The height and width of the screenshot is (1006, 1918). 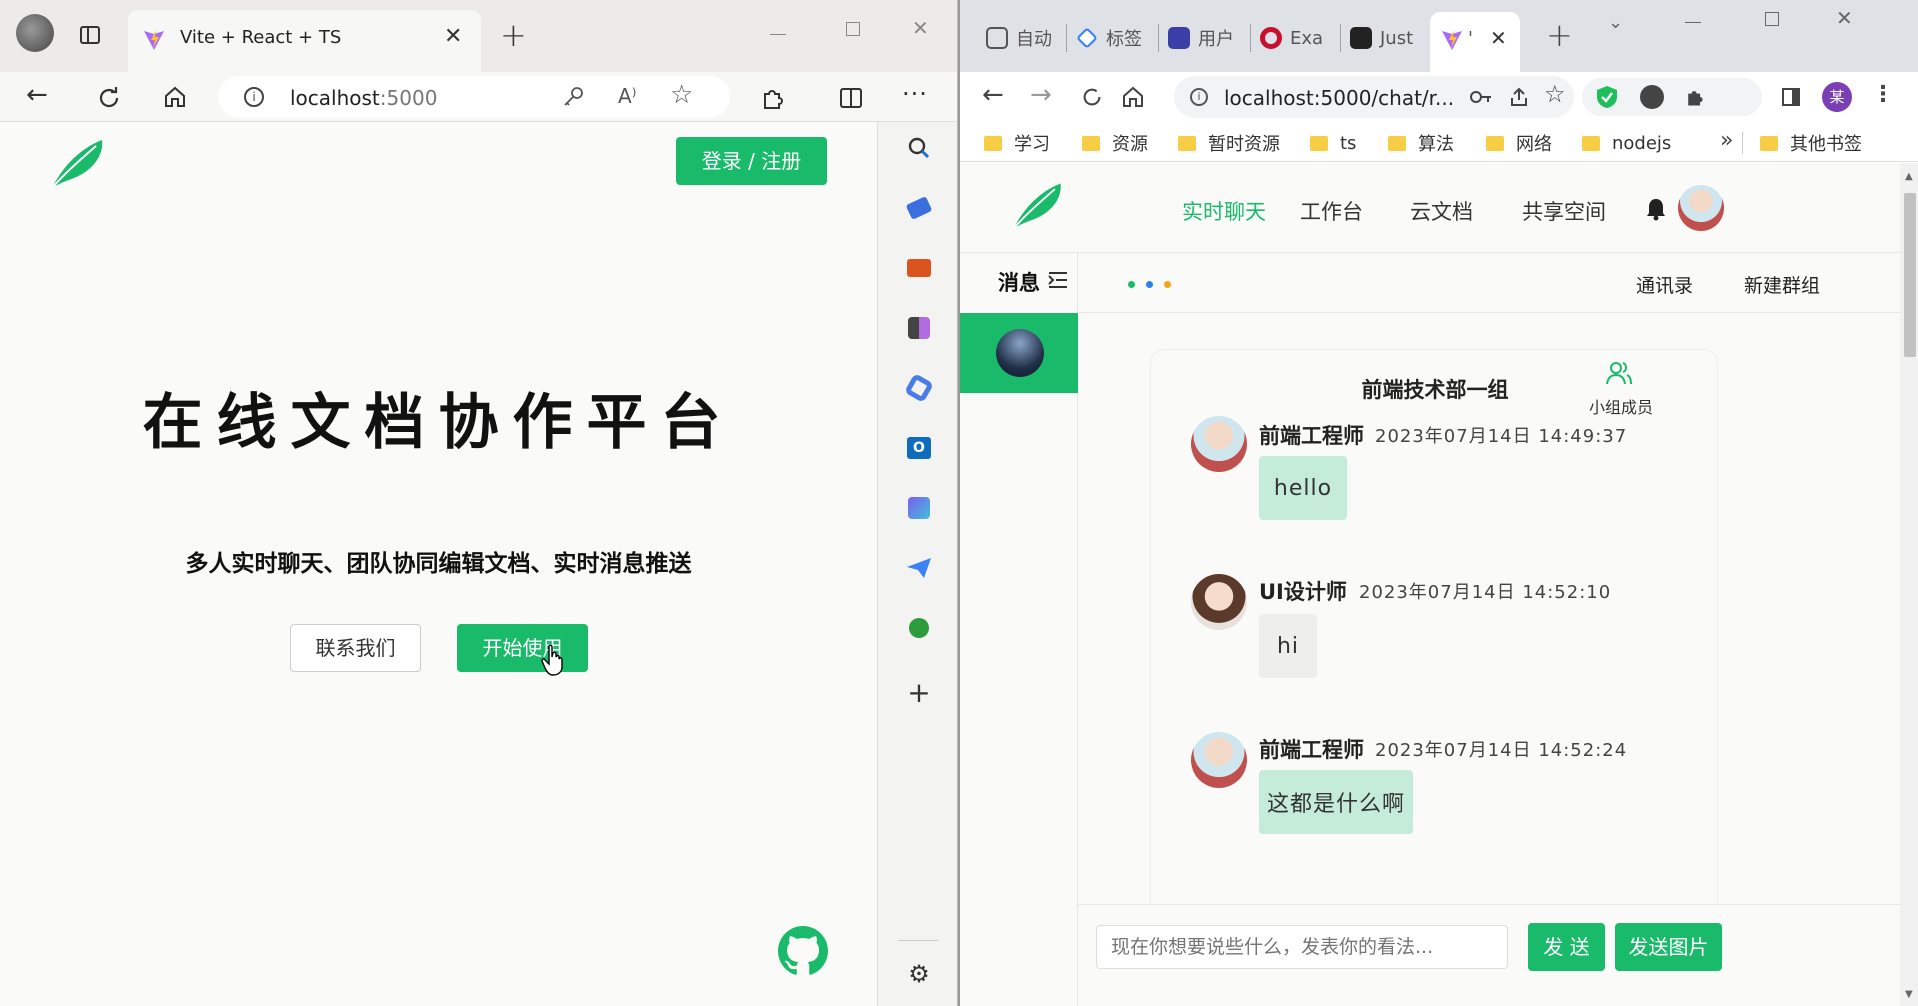 What do you see at coordinates (1519, 143) in the screenshot?
I see `bookmark-folder: 网络` at bounding box center [1519, 143].